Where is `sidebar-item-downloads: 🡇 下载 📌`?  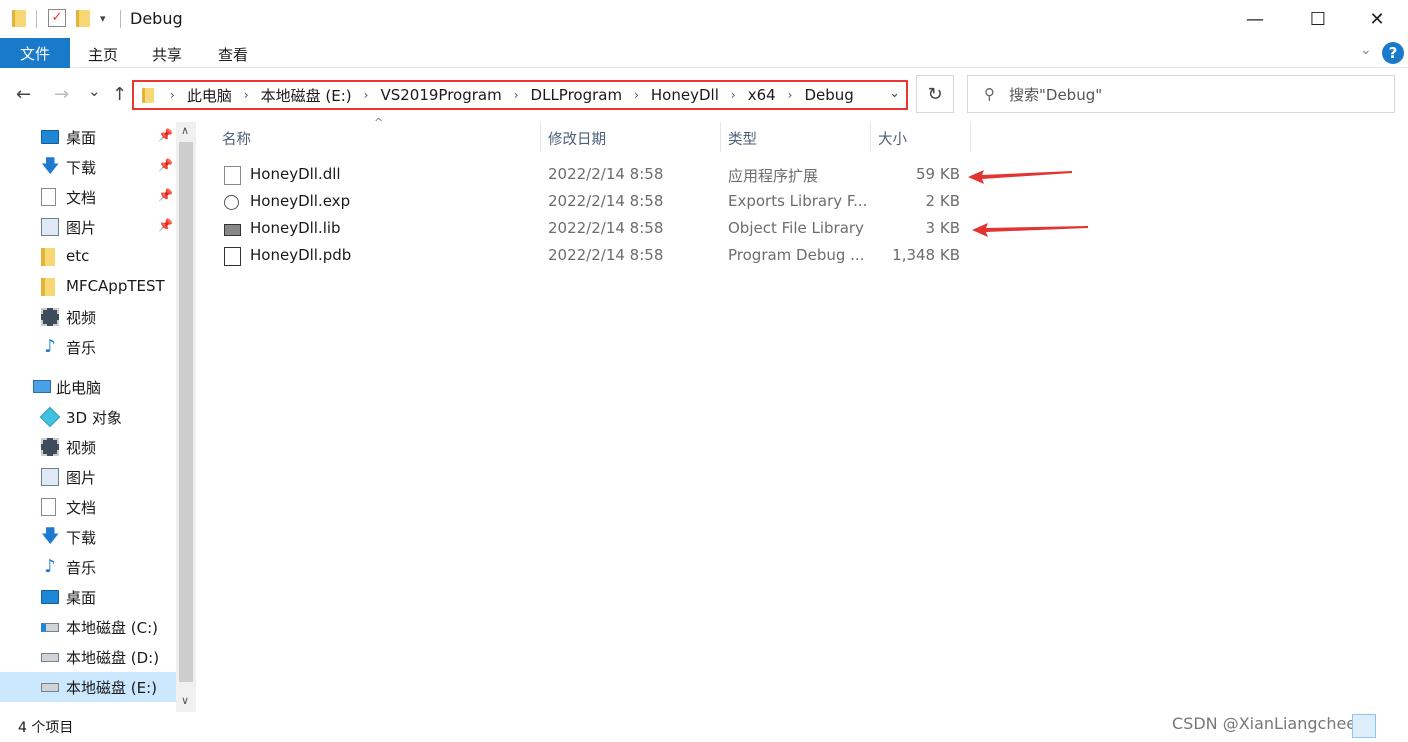 sidebar-item-downloads: 🡇 下载 📌 is located at coordinates (88, 167).